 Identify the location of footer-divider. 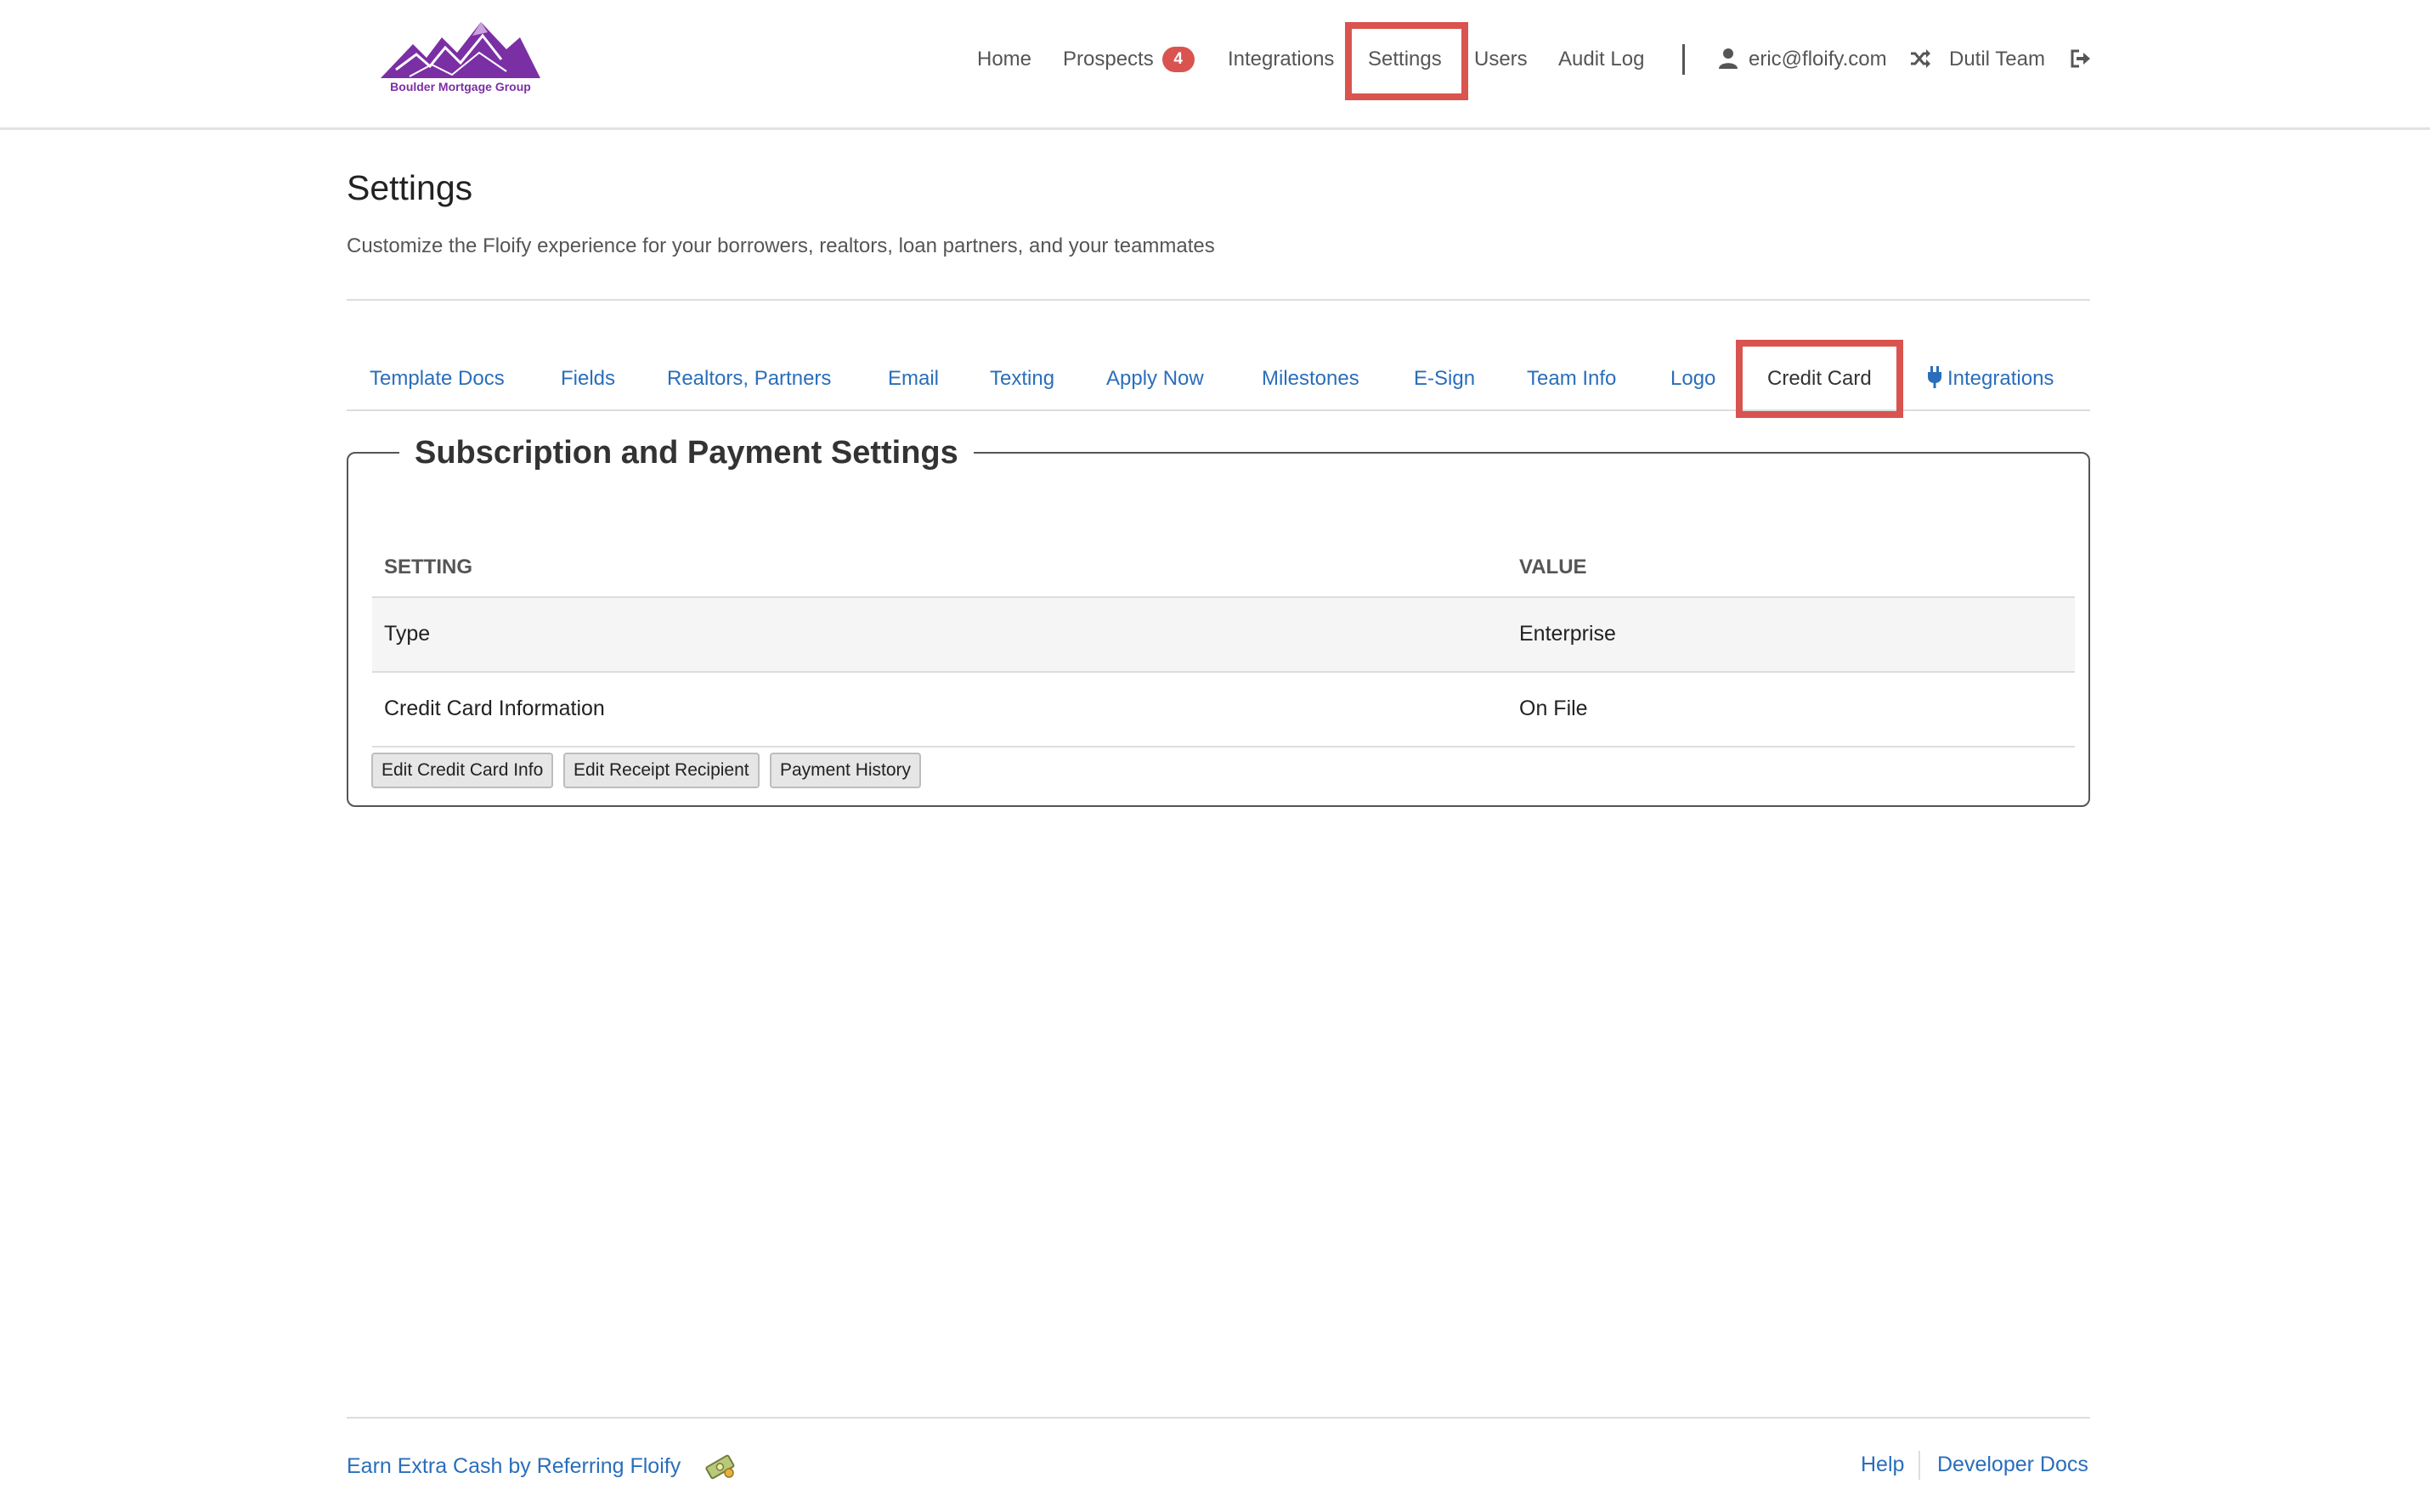
(1218, 1418).